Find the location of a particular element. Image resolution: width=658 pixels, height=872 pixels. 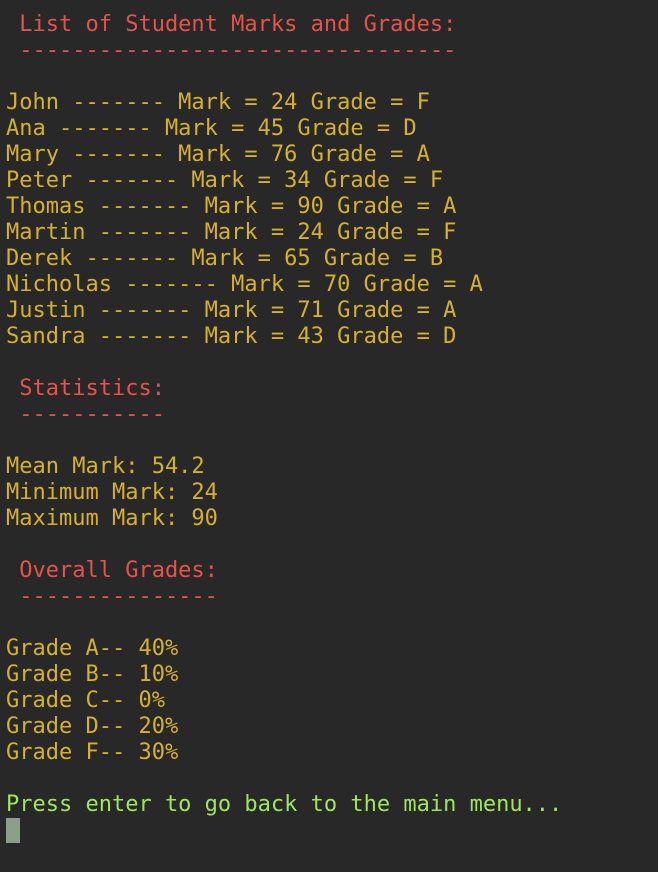

student-row: Nicholas ------- Mark = 70 Grade = A is located at coordinates (244, 284).